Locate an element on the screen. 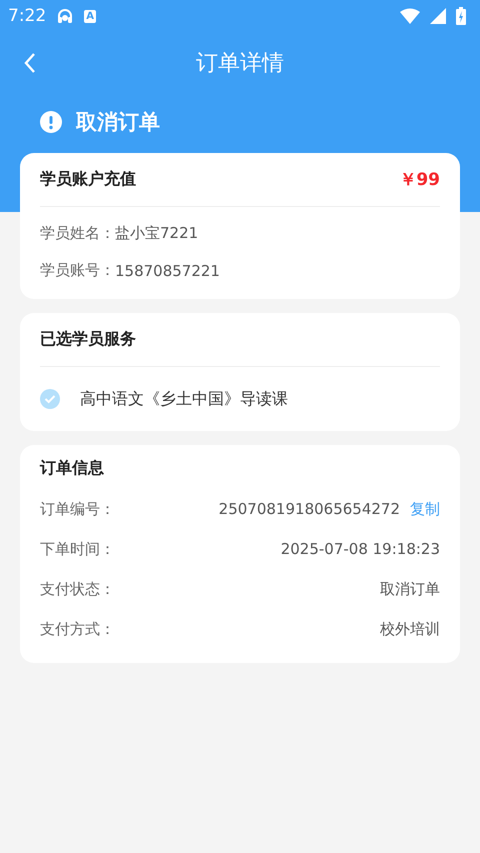 This screenshot has height=853, width=480. notification-icon: A is located at coordinates (90, 16).